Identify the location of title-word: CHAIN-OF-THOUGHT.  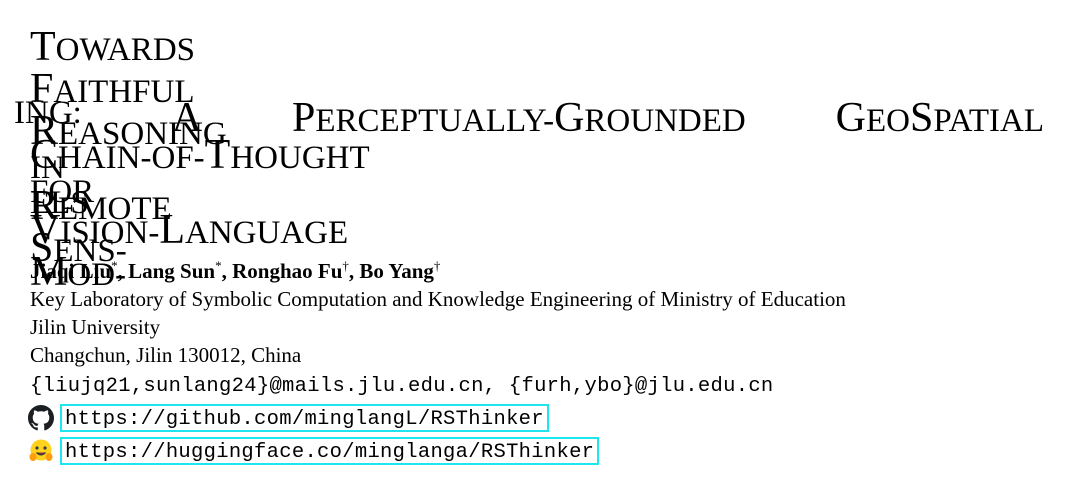
(200, 155).